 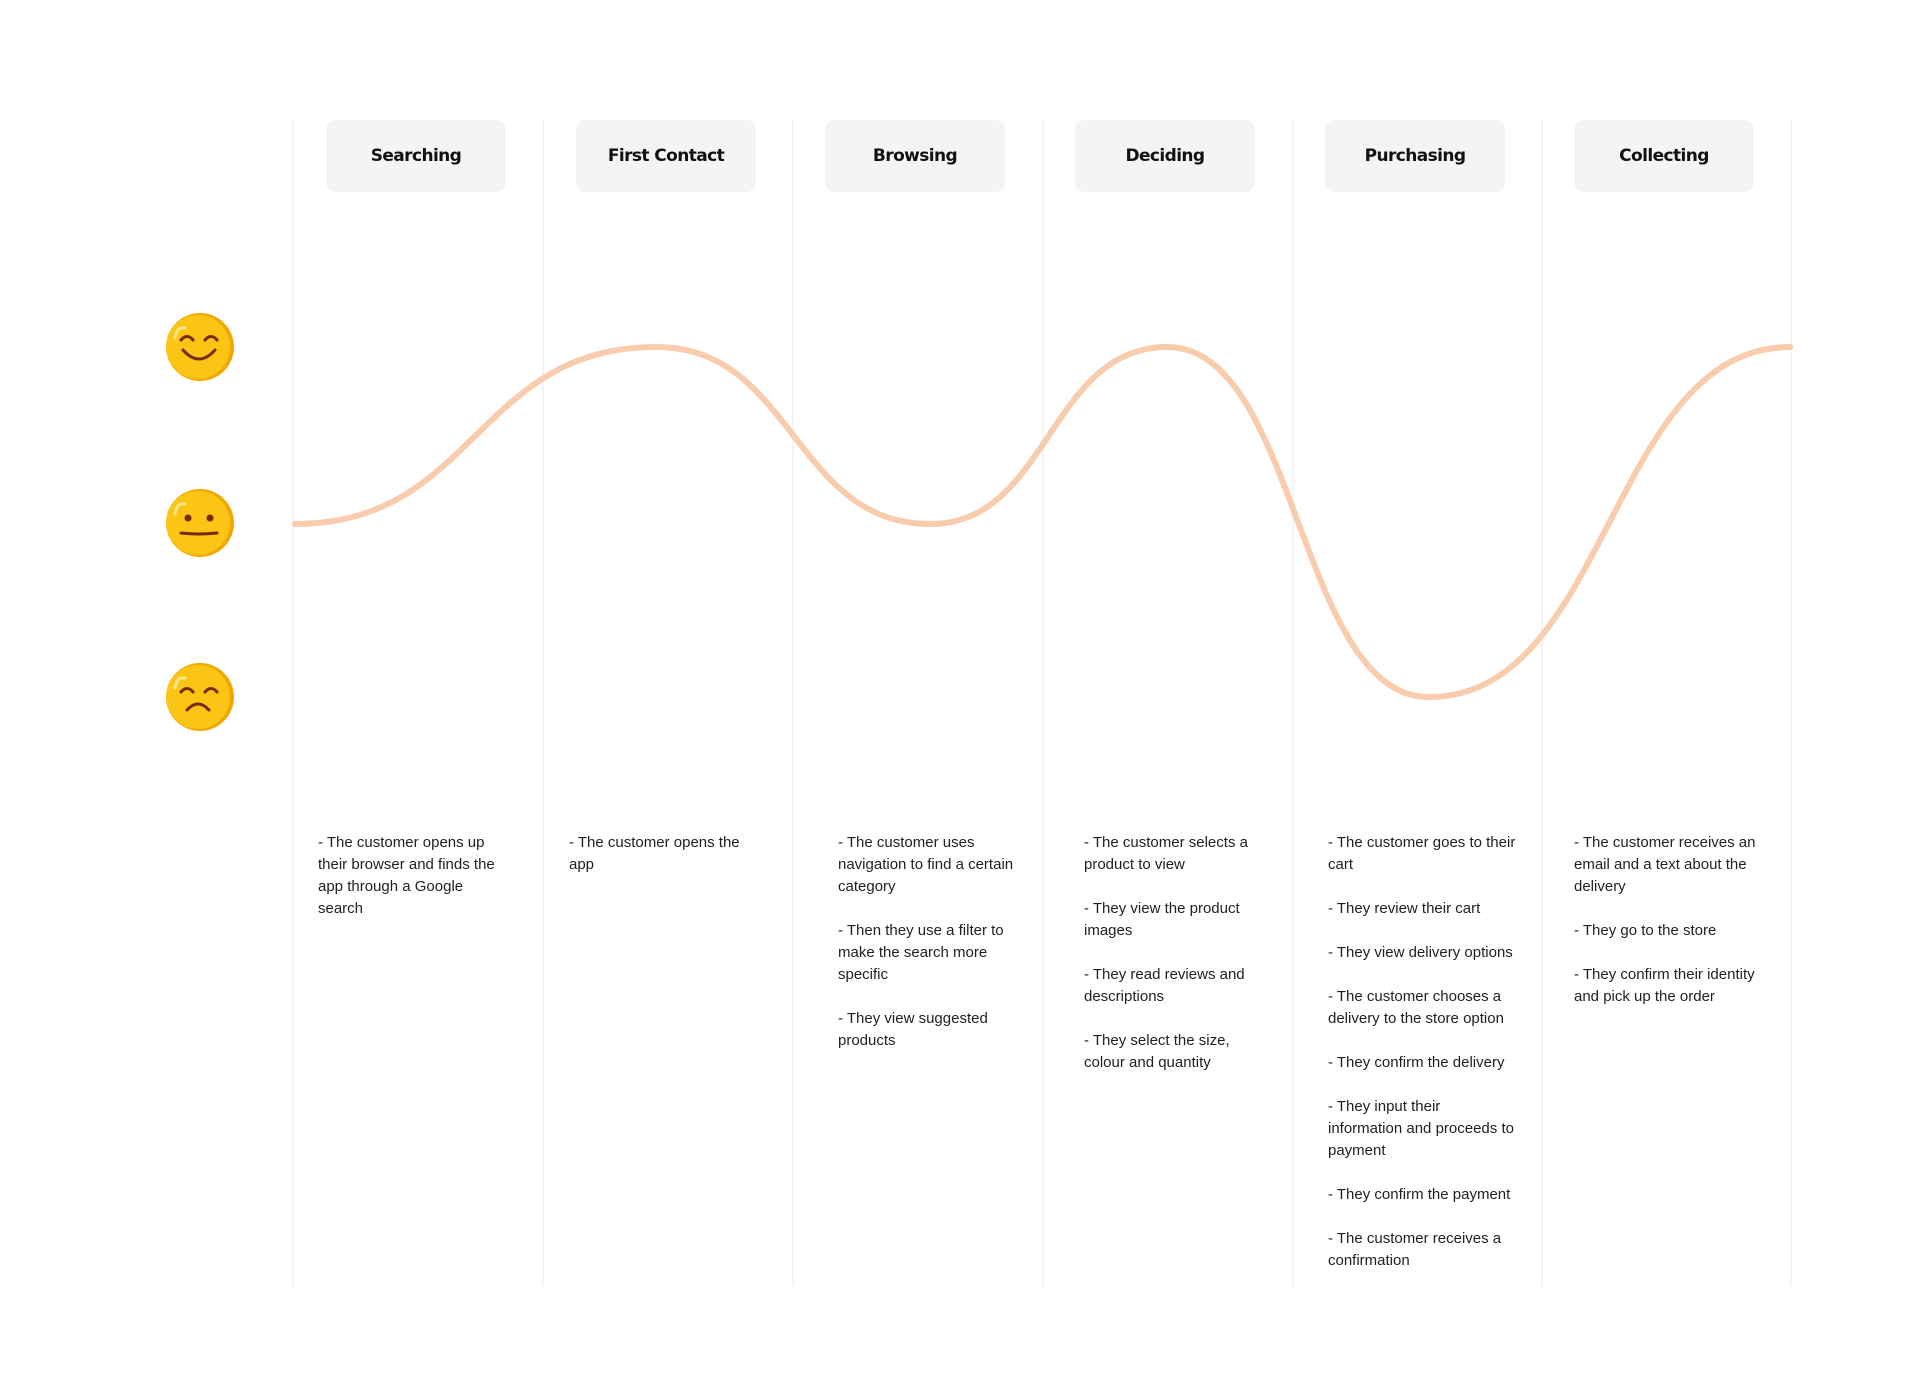 What do you see at coordinates (1164, 985) in the screenshot?
I see `step-item: - They read reviews and descriptions` at bounding box center [1164, 985].